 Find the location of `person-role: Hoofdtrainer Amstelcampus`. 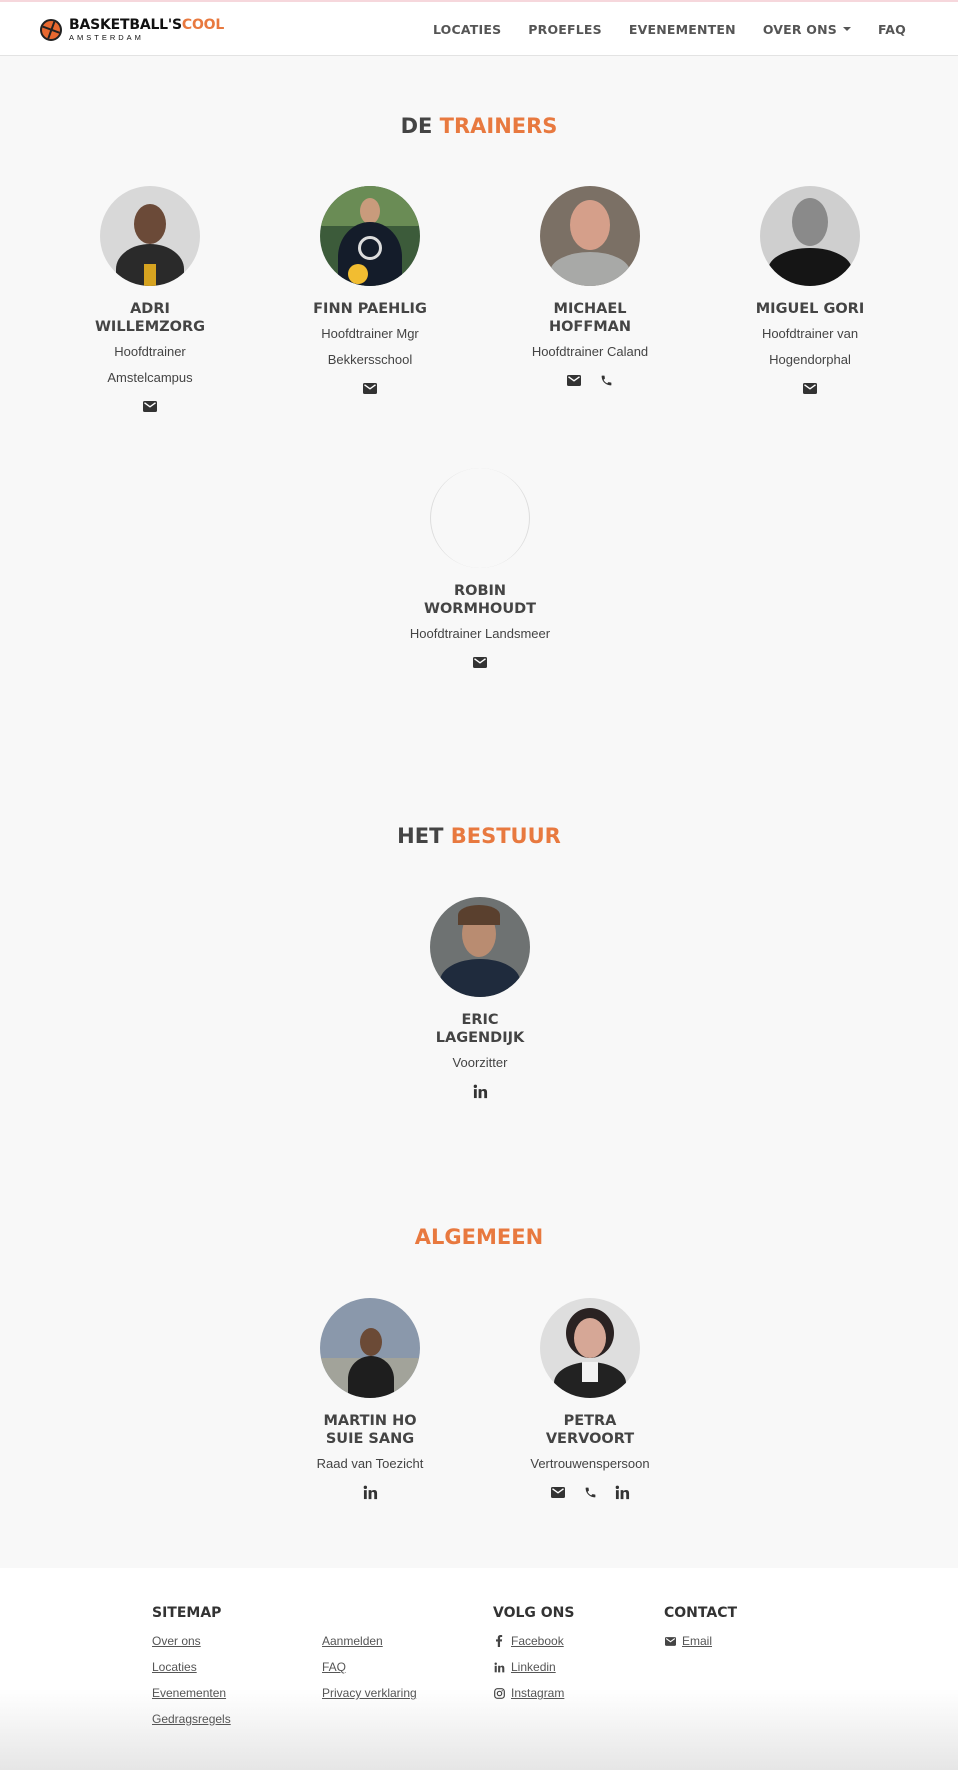

person-role: Hoofdtrainer Amstelcampus is located at coordinates (150, 364).